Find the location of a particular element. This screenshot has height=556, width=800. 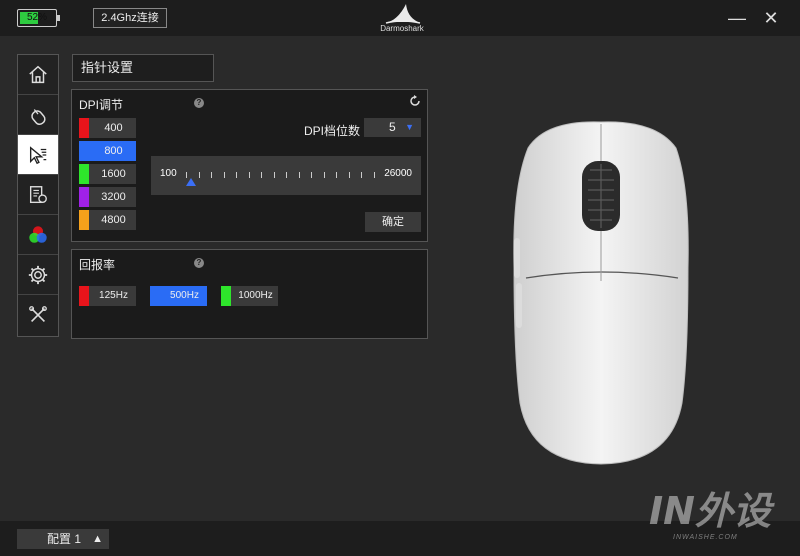

sidebar-item-settings is located at coordinates (38, 275).